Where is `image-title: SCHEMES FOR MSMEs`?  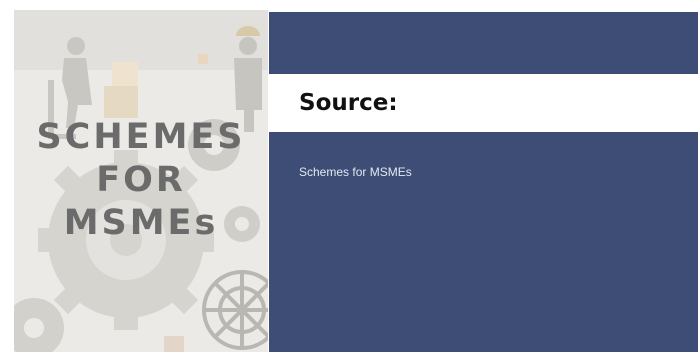
image-title: SCHEMES FOR MSMEs is located at coordinates (141, 180).